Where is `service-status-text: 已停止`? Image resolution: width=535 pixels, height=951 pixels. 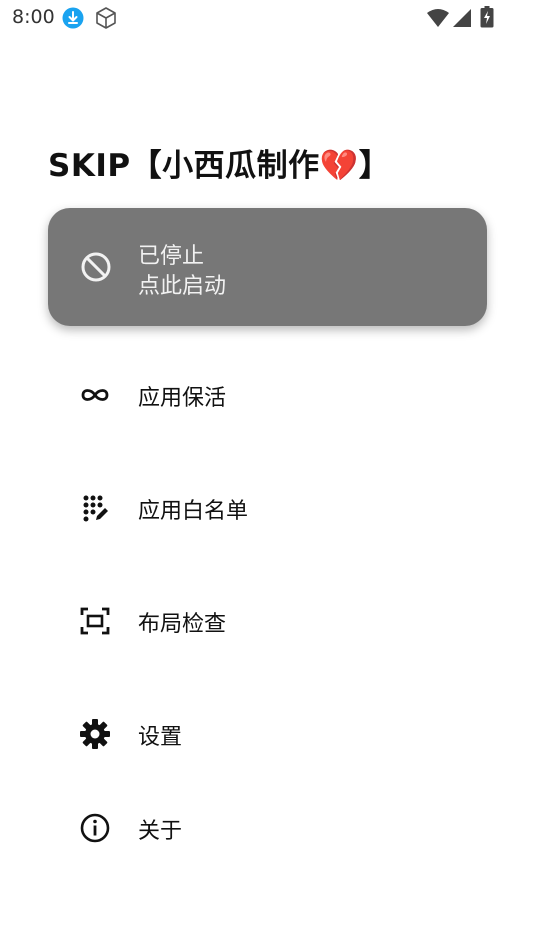
service-status-text: 已停止 is located at coordinates (171, 256).